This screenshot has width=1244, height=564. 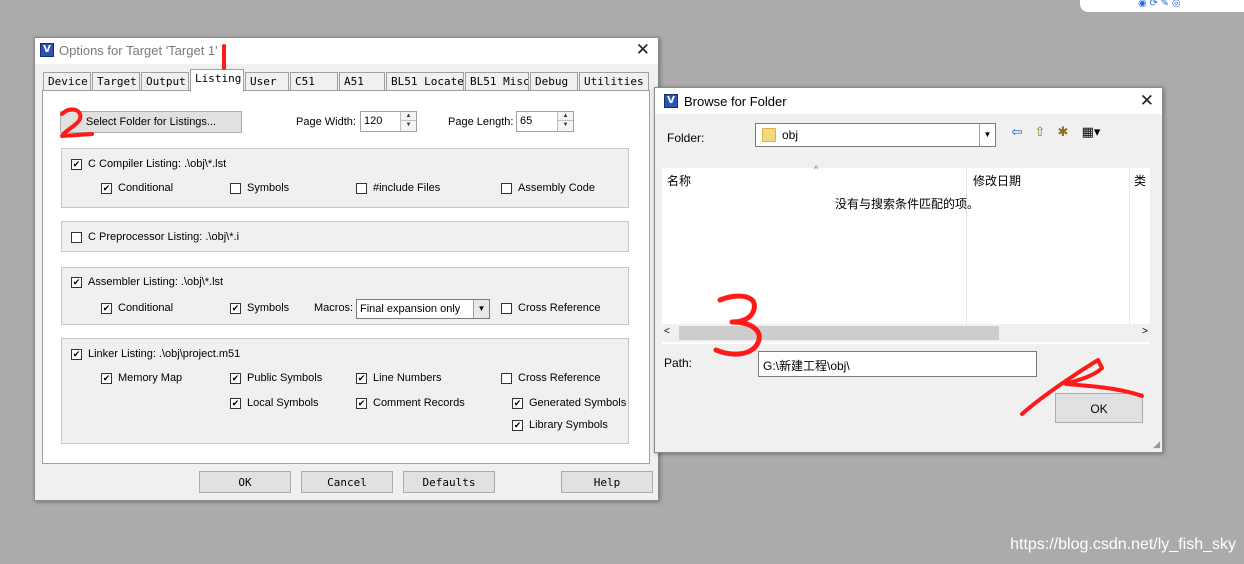 What do you see at coordinates (245, 482) in the screenshot?
I see `ok-button: OK` at bounding box center [245, 482].